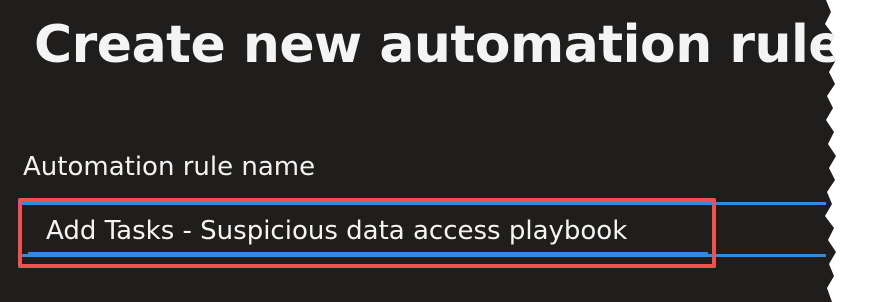 This screenshot has height=302, width=890. I want to click on rule-name-input, so click(368, 231).